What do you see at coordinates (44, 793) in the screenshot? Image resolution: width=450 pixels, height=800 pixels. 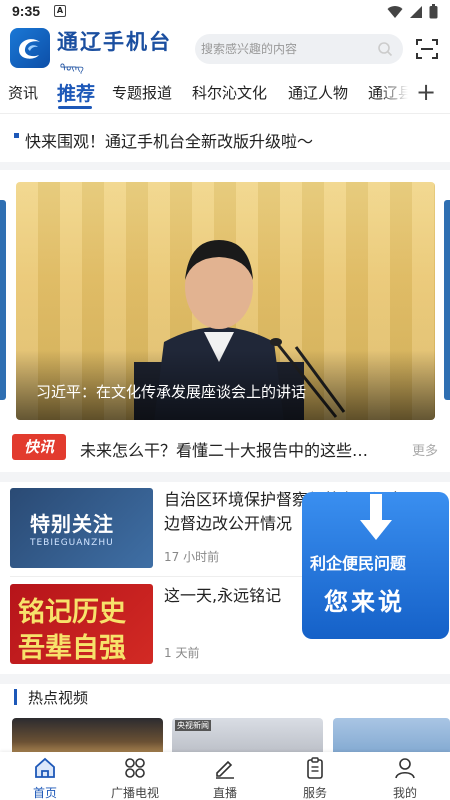 I see `nav-label: 首页` at bounding box center [44, 793].